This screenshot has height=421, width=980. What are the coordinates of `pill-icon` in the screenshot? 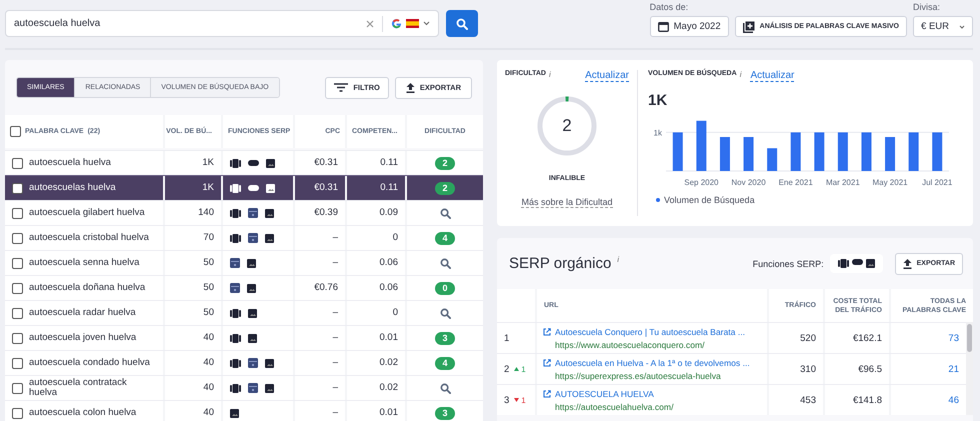 It's located at (253, 188).